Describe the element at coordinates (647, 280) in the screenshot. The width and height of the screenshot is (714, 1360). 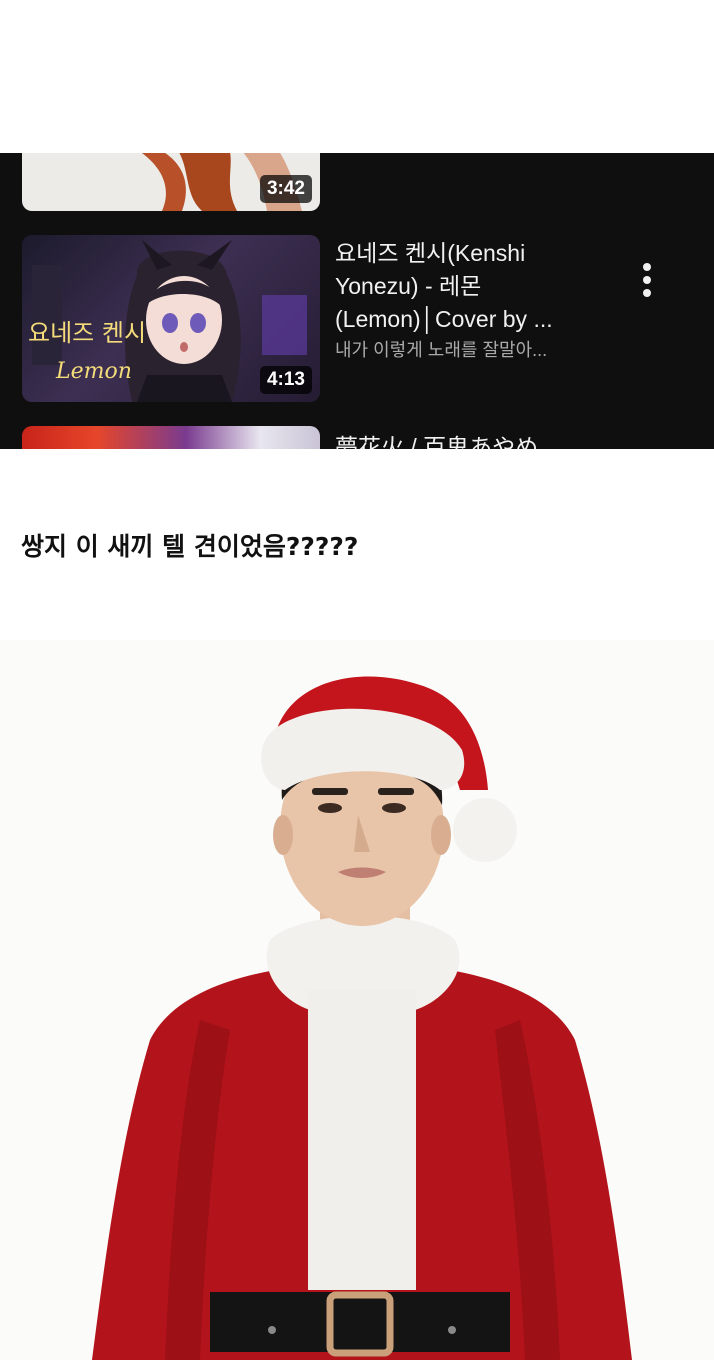
I see `more-vertical-icon` at that location.